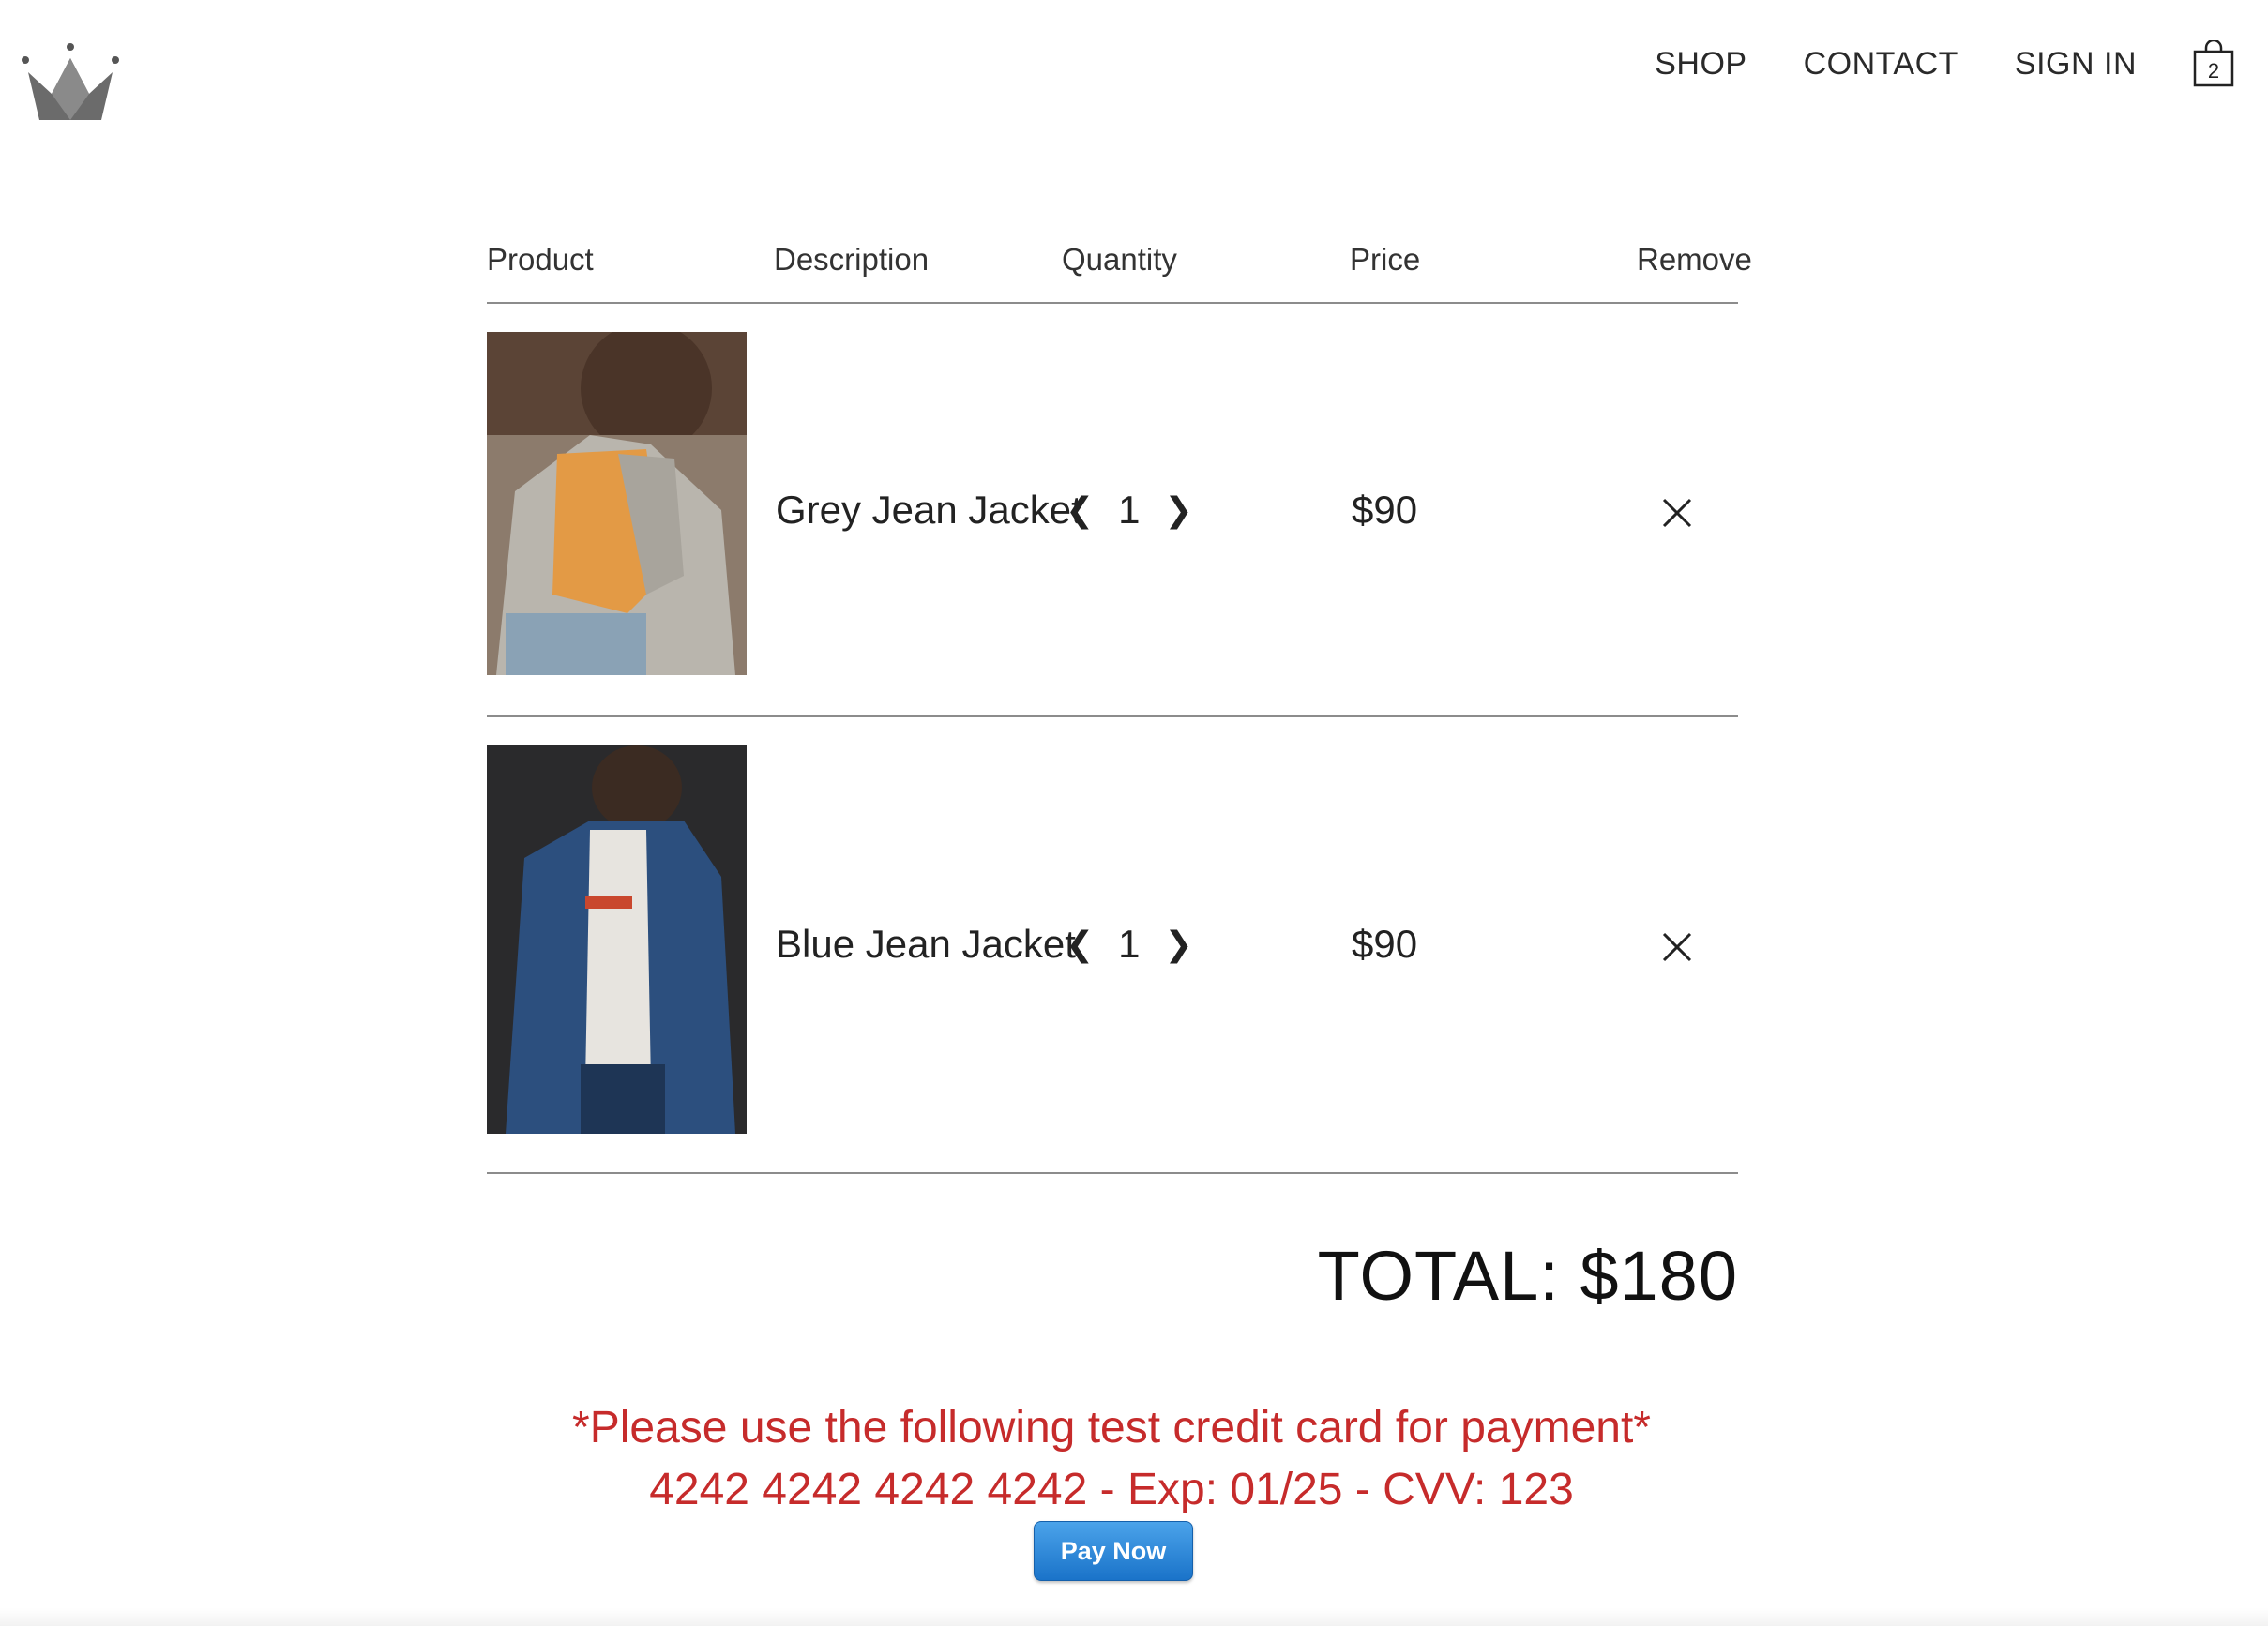 The height and width of the screenshot is (1626, 2268). Describe the element at coordinates (540, 259) in the screenshot. I see `header-product: Product` at that location.